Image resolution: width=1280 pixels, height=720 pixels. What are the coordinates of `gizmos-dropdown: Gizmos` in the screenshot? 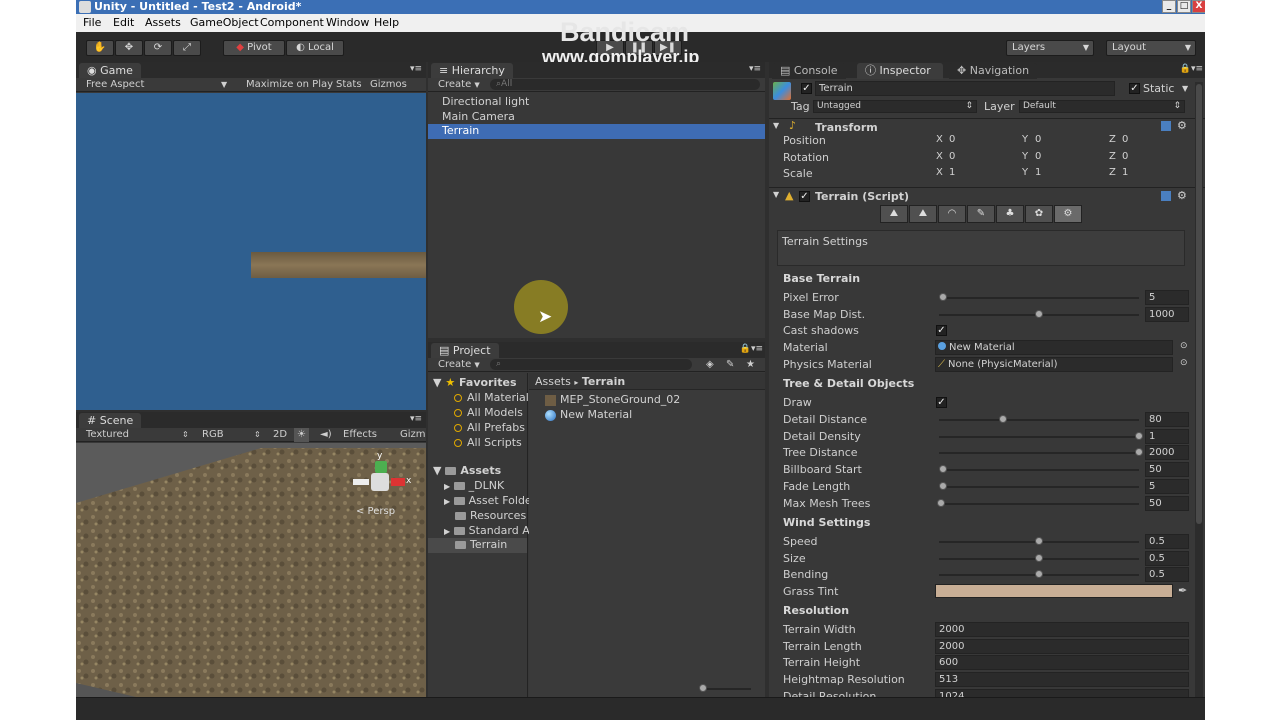 It's located at (388, 85).